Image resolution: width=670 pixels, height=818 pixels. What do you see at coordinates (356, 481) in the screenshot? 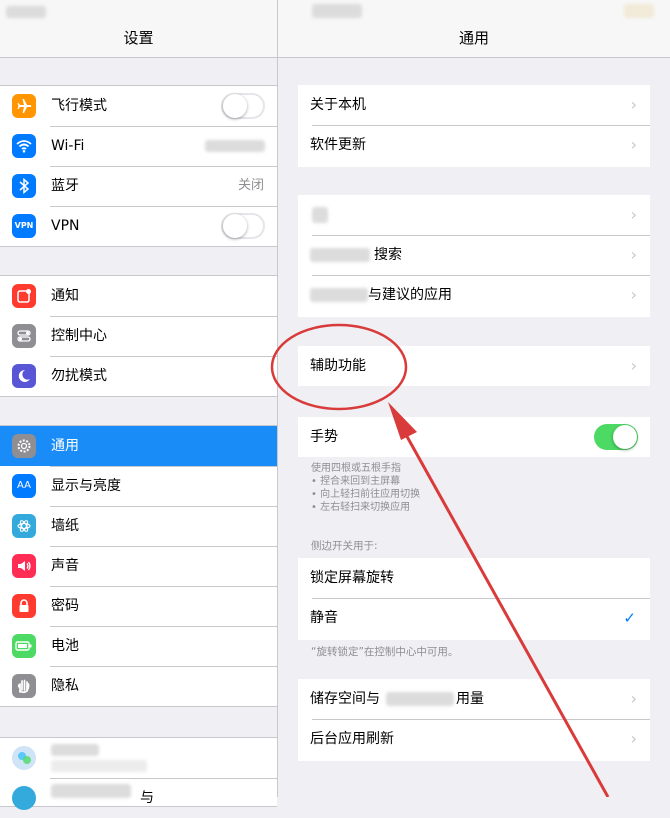
I see `footnote-line: • 捏合来回到主屏幕` at bounding box center [356, 481].